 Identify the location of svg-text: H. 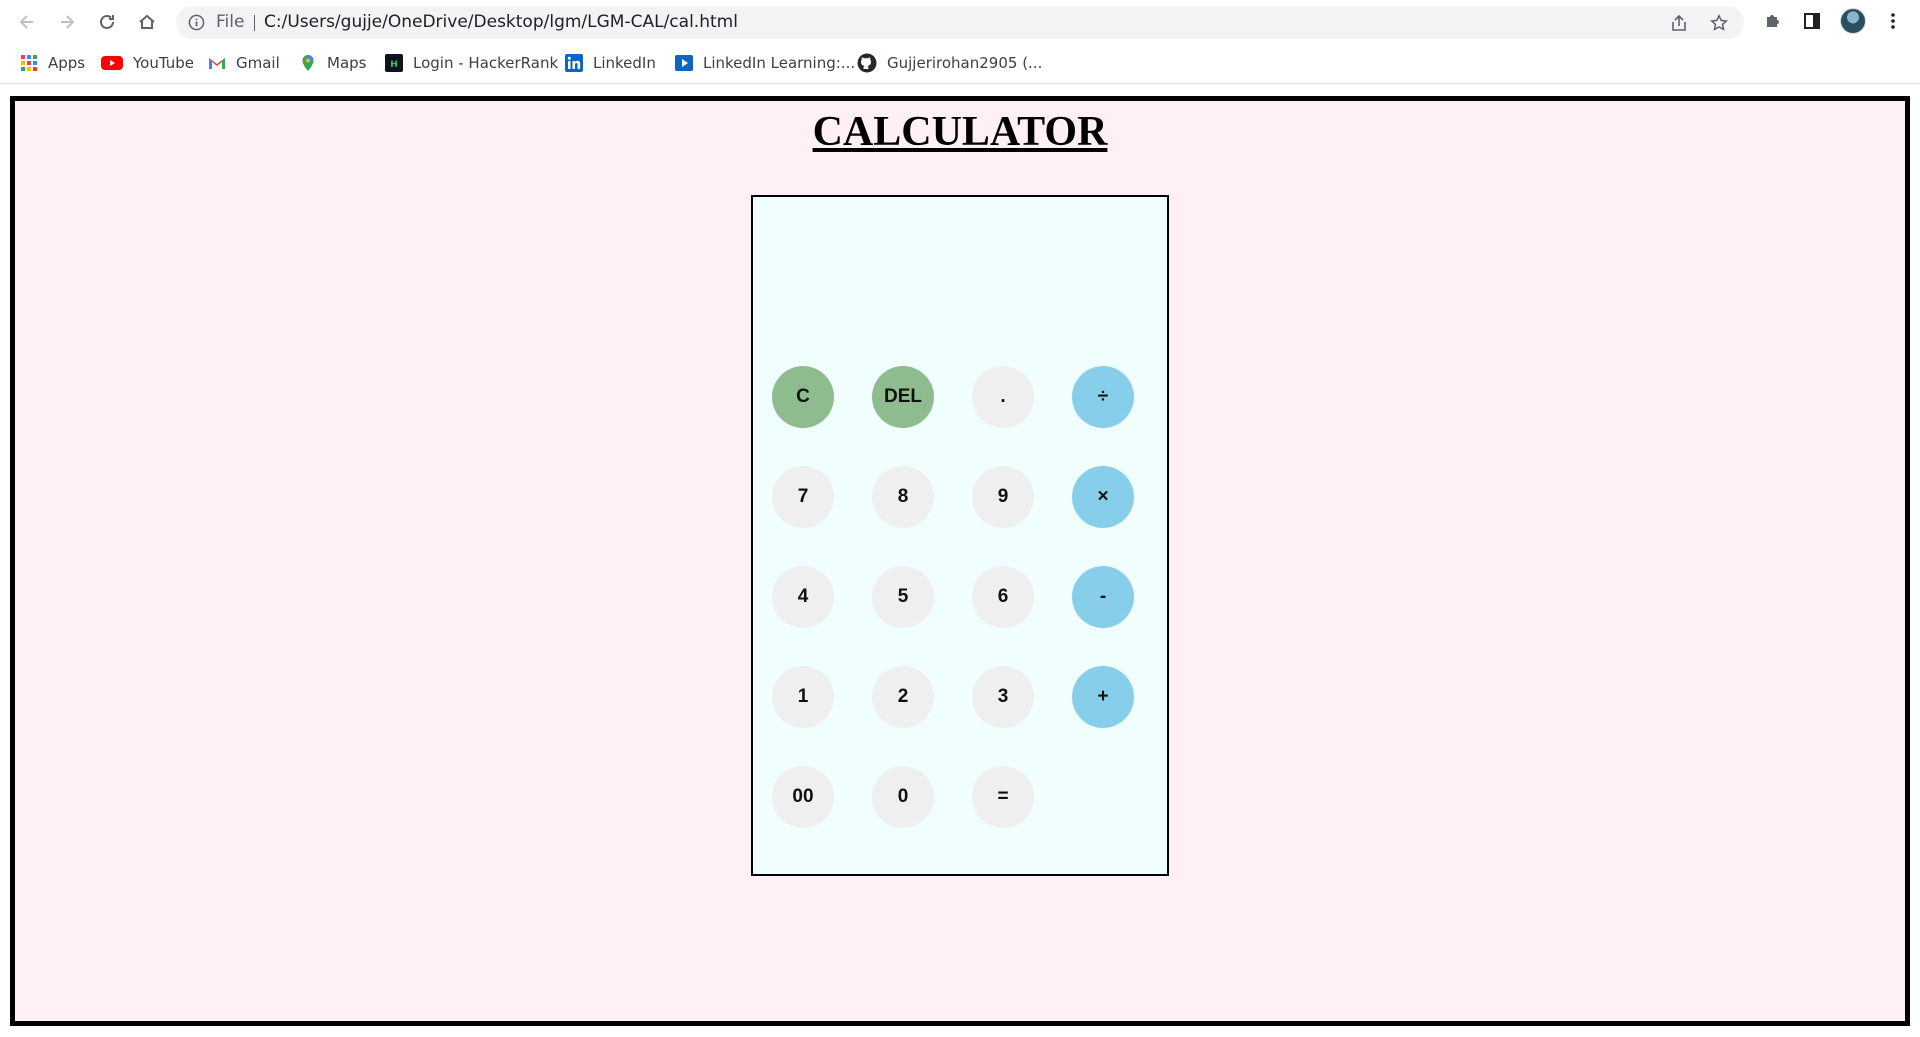
(394, 65).